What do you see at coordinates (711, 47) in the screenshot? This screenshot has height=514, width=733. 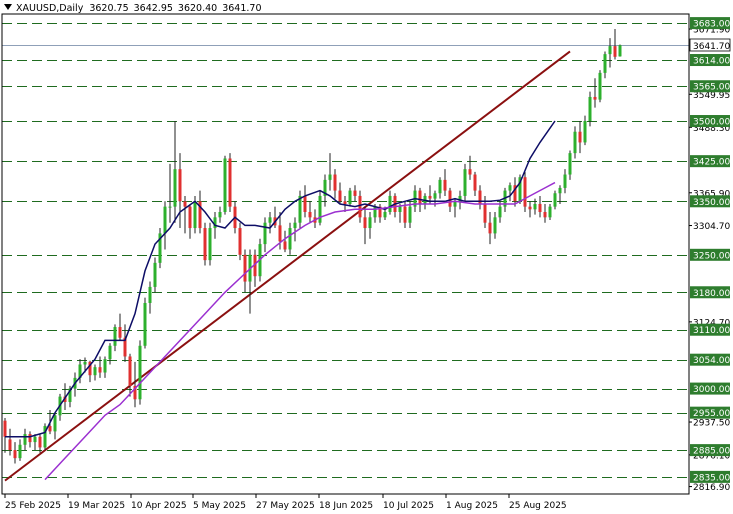 I see `current-price-label: 3641.70` at bounding box center [711, 47].